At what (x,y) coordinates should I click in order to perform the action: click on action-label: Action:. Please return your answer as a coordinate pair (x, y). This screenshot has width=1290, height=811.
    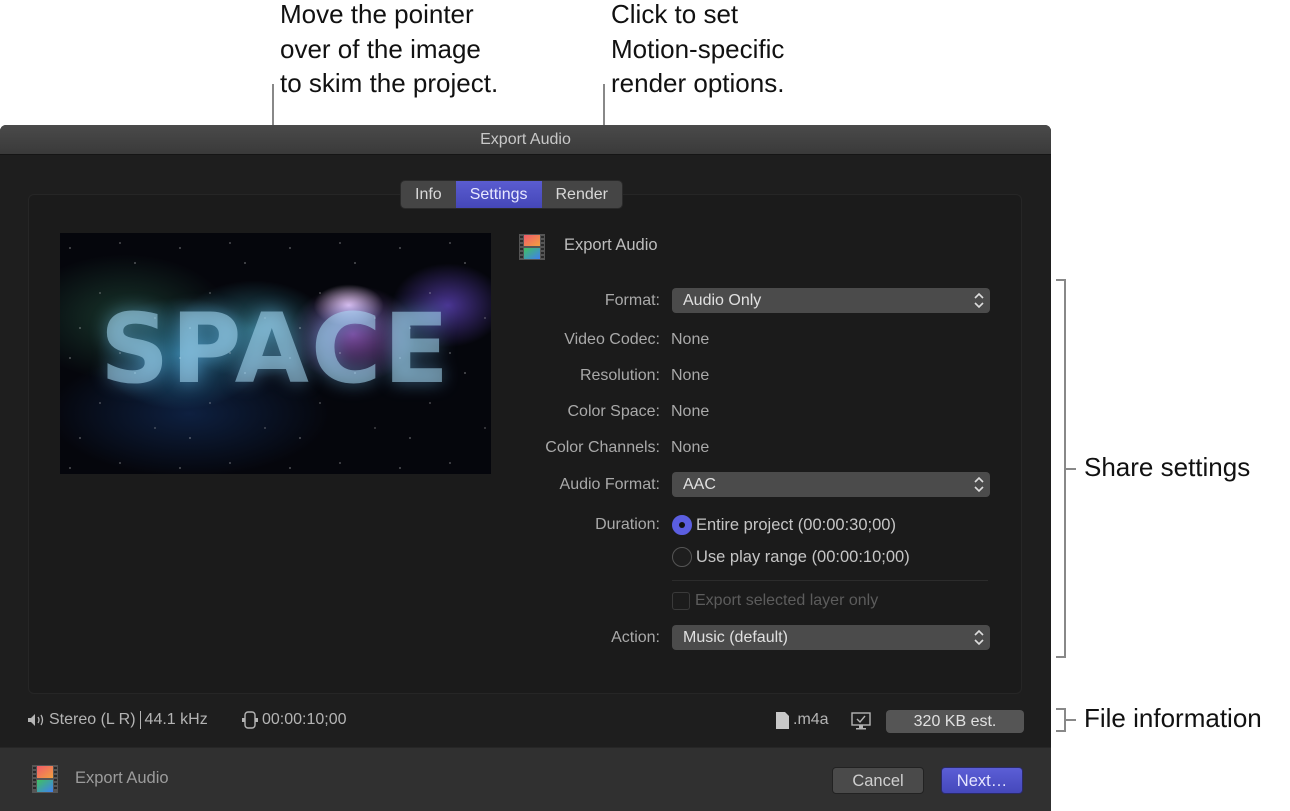
    Looking at the image, I should click on (635, 637).